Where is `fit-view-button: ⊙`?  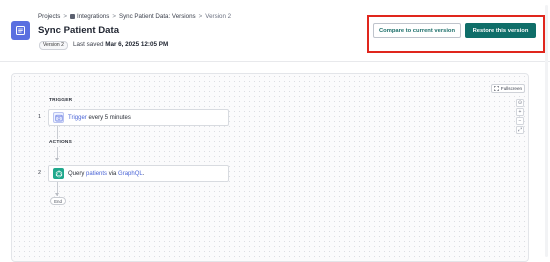
fit-view-button: ⊙ is located at coordinates (520, 103).